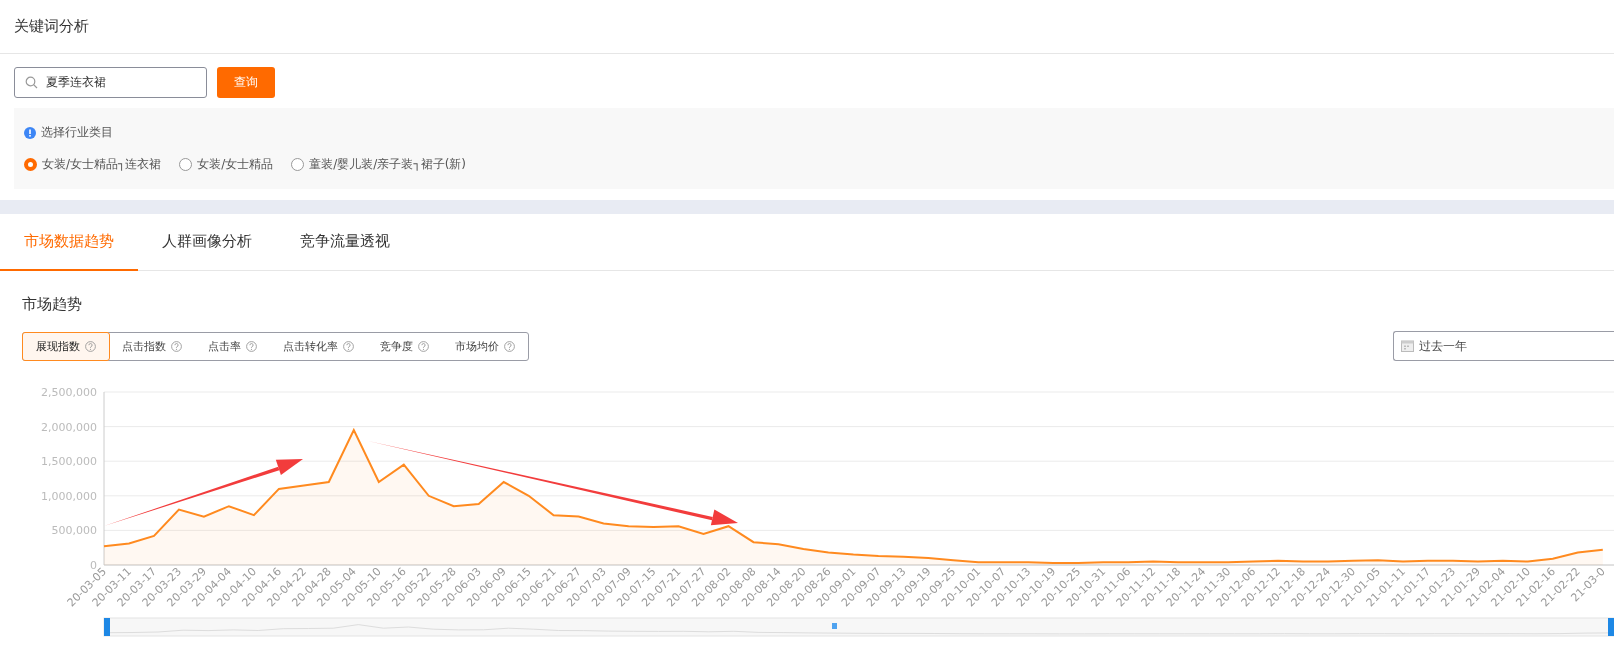 Image resolution: width=1614 pixels, height=653 pixels. I want to click on metric-tab: 点击转化率, so click(318, 346).